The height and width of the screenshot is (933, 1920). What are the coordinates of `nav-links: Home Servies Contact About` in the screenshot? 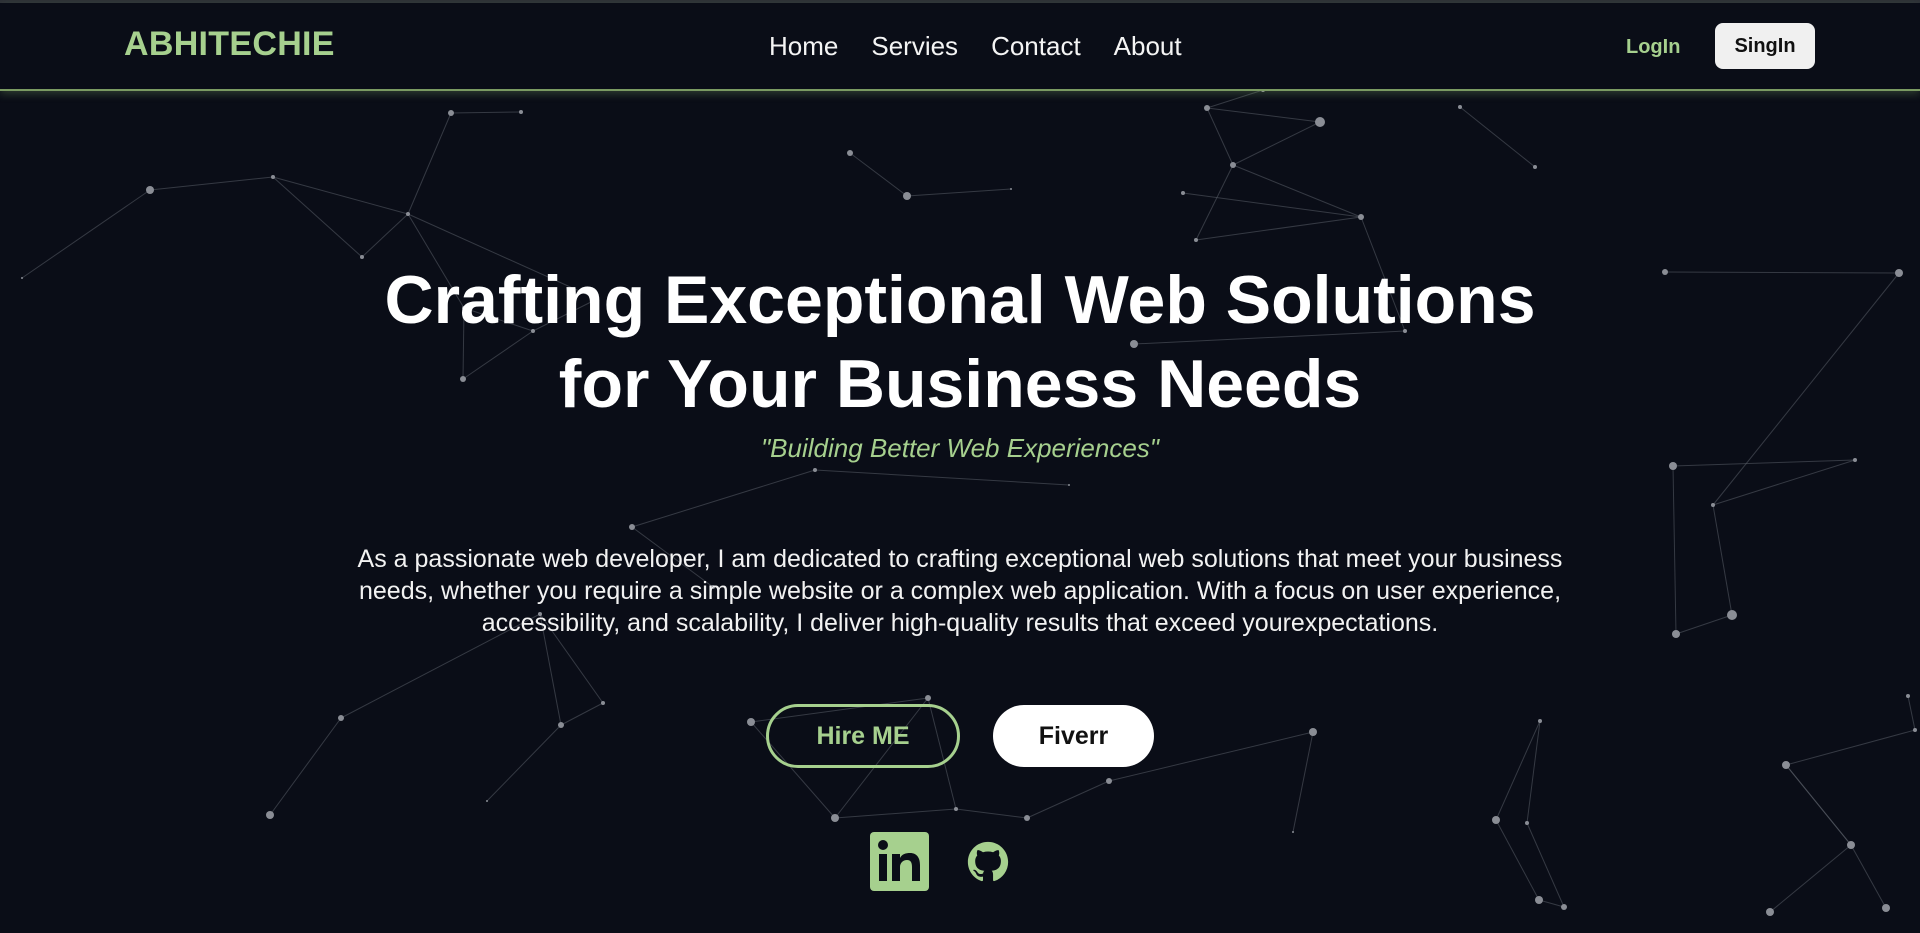 It's located at (975, 46).